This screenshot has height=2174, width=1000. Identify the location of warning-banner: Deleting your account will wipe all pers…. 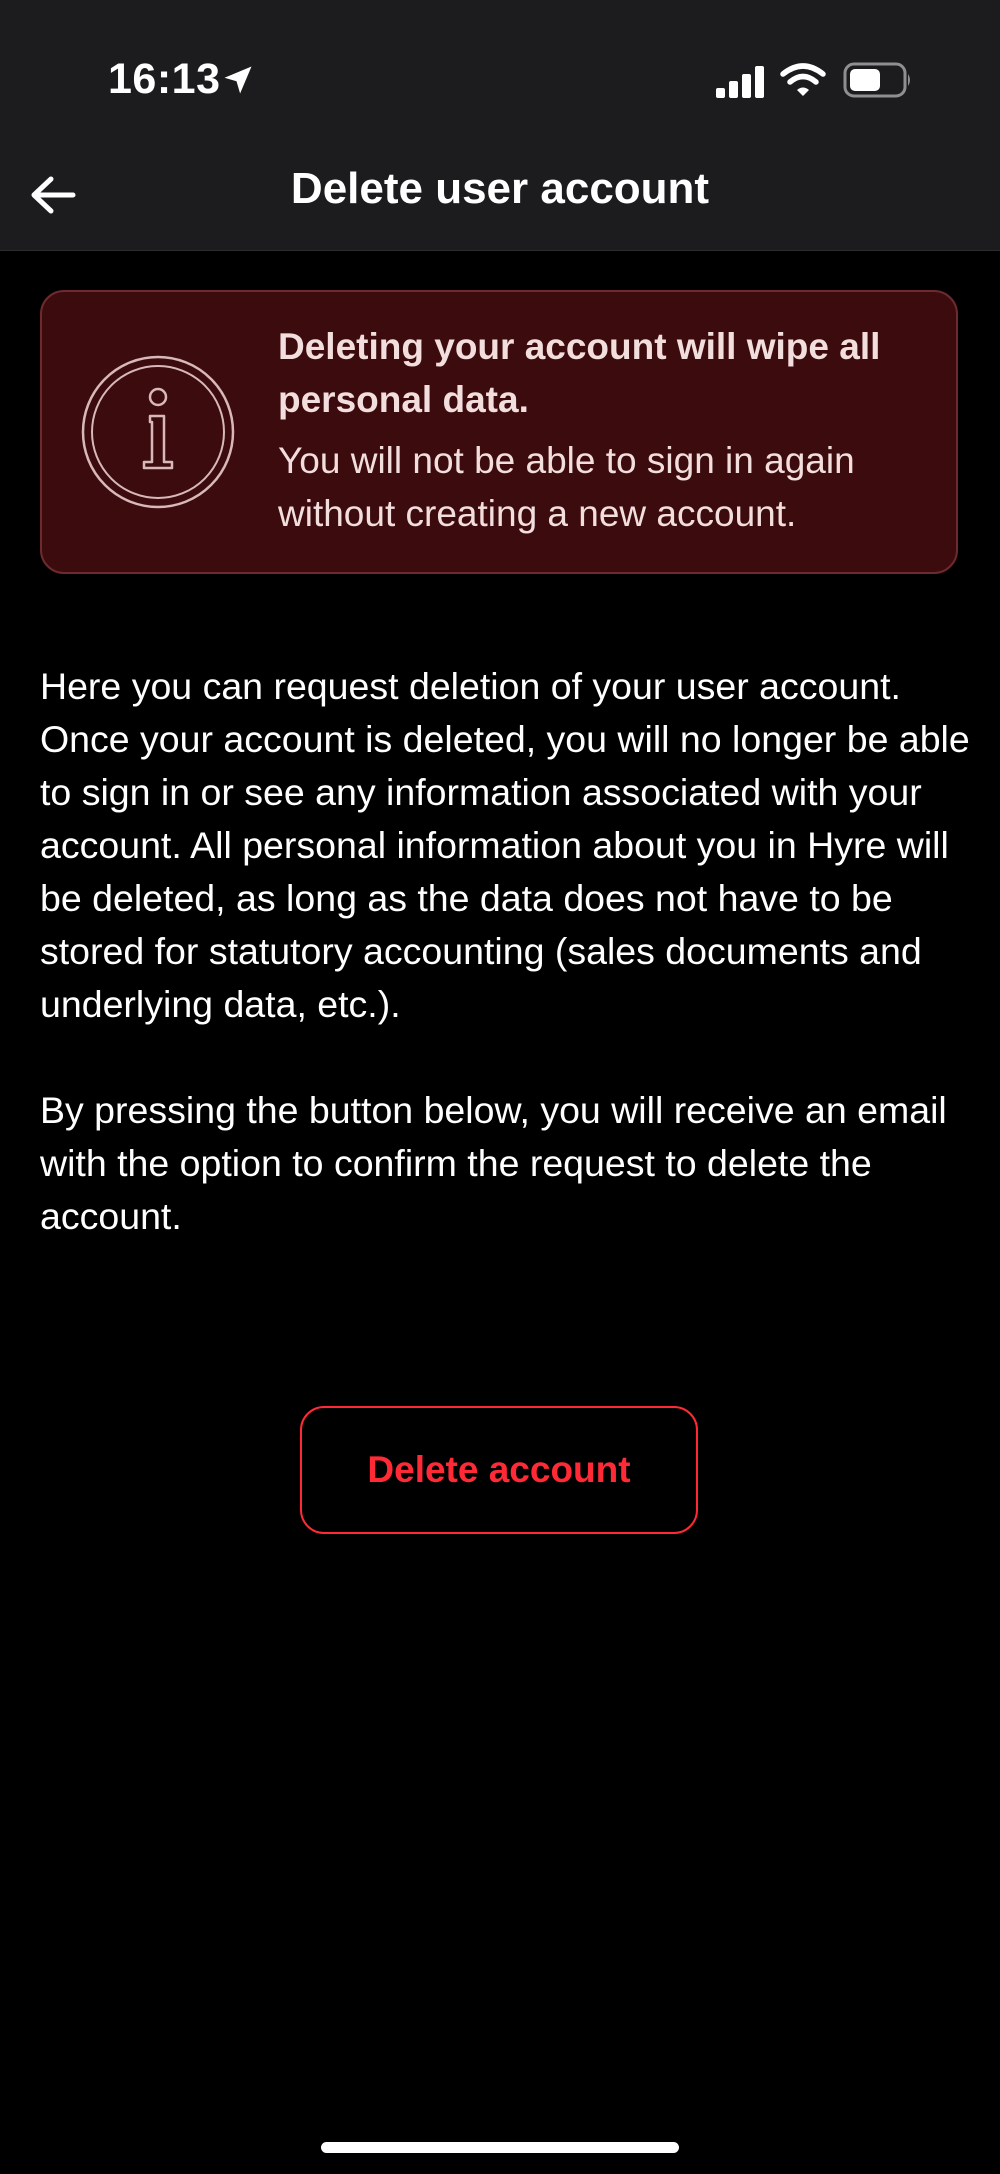
(499, 432).